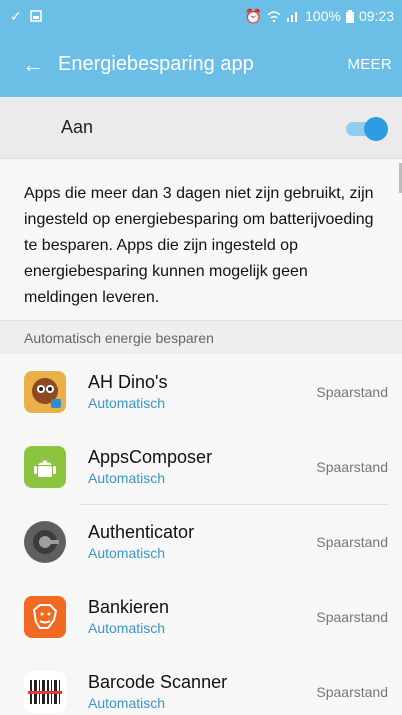 The width and height of the screenshot is (402, 715). Describe the element at coordinates (45, 466) in the screenshot. I see `android-icon` at that location.